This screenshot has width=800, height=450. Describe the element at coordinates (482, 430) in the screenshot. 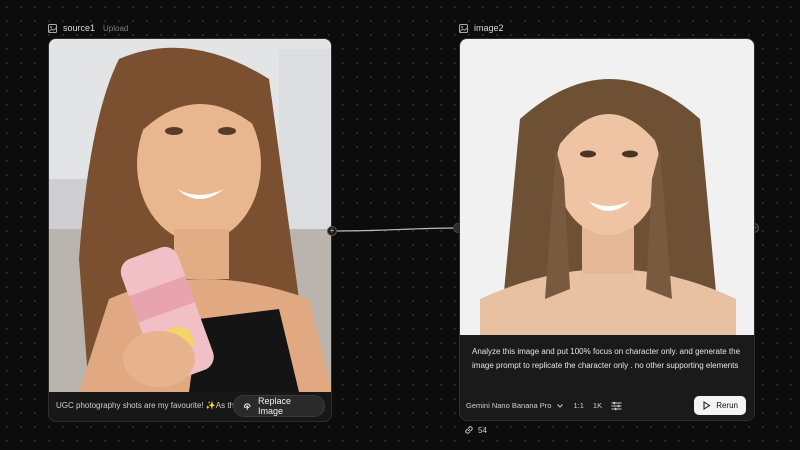

I see `link-count-value: 54` at that location.